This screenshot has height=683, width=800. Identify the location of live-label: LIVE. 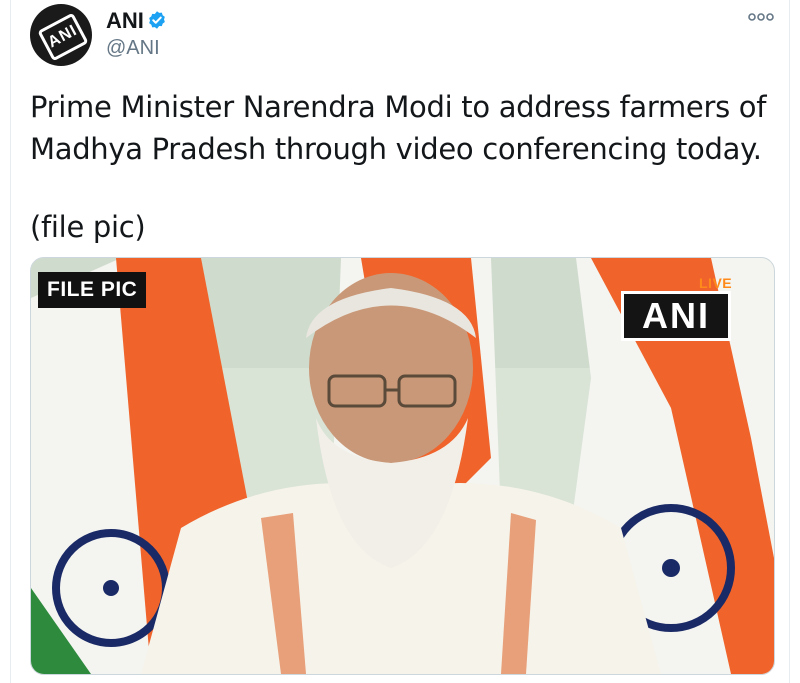
(716, 283).